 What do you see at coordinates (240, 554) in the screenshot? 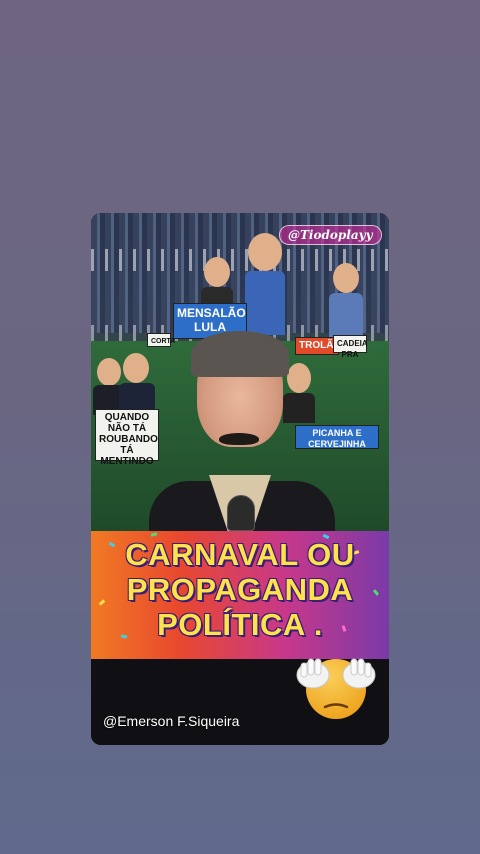
I see `title-line-1: CARNAVAL OU` at bounding box center [240, 554].